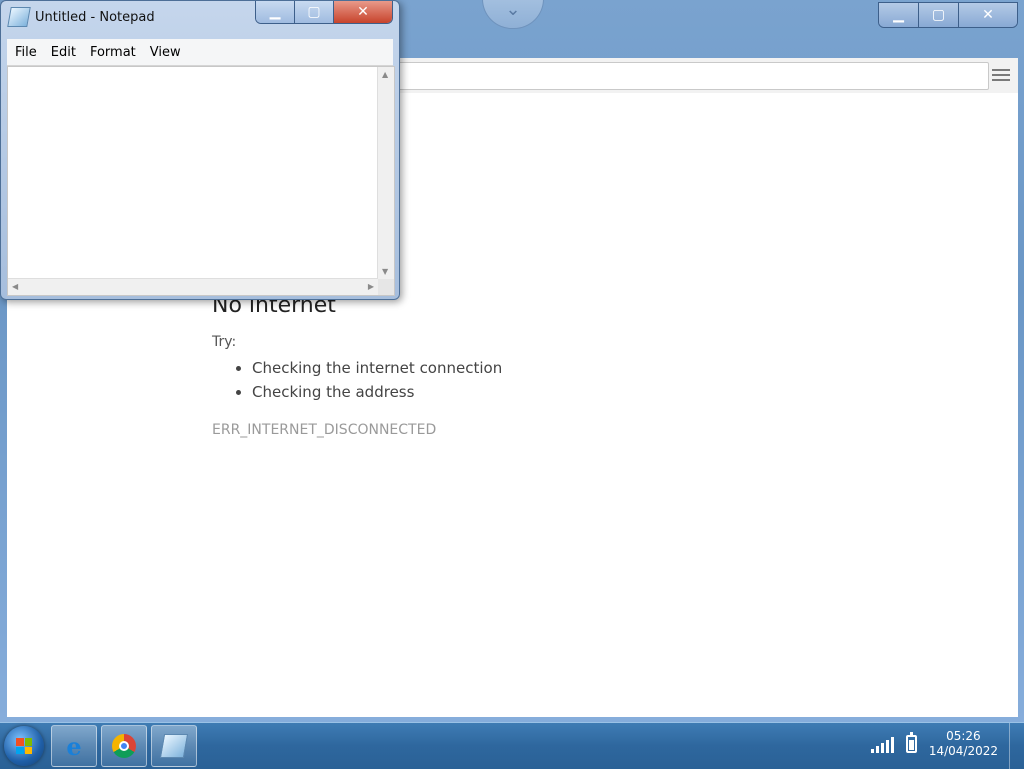 This screenshot has width=1024, height=769. I want to click on scroll-down-icon: ▼, so click(385, 271).